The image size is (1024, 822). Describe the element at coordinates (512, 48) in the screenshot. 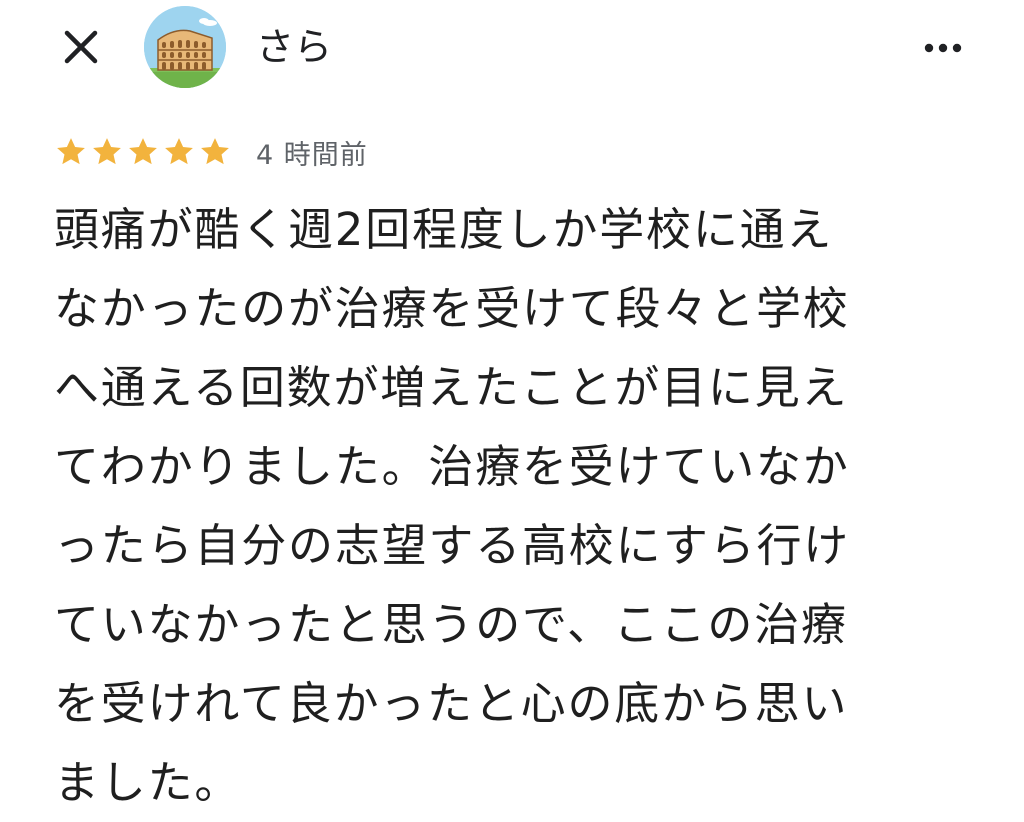

I see `review-header: さら` at that location.